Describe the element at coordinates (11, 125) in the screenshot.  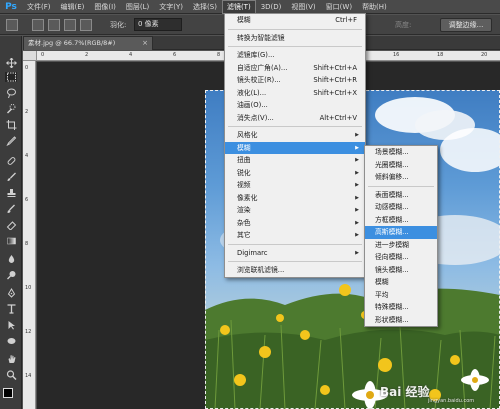
I see `crop-tool-icon` at that location.